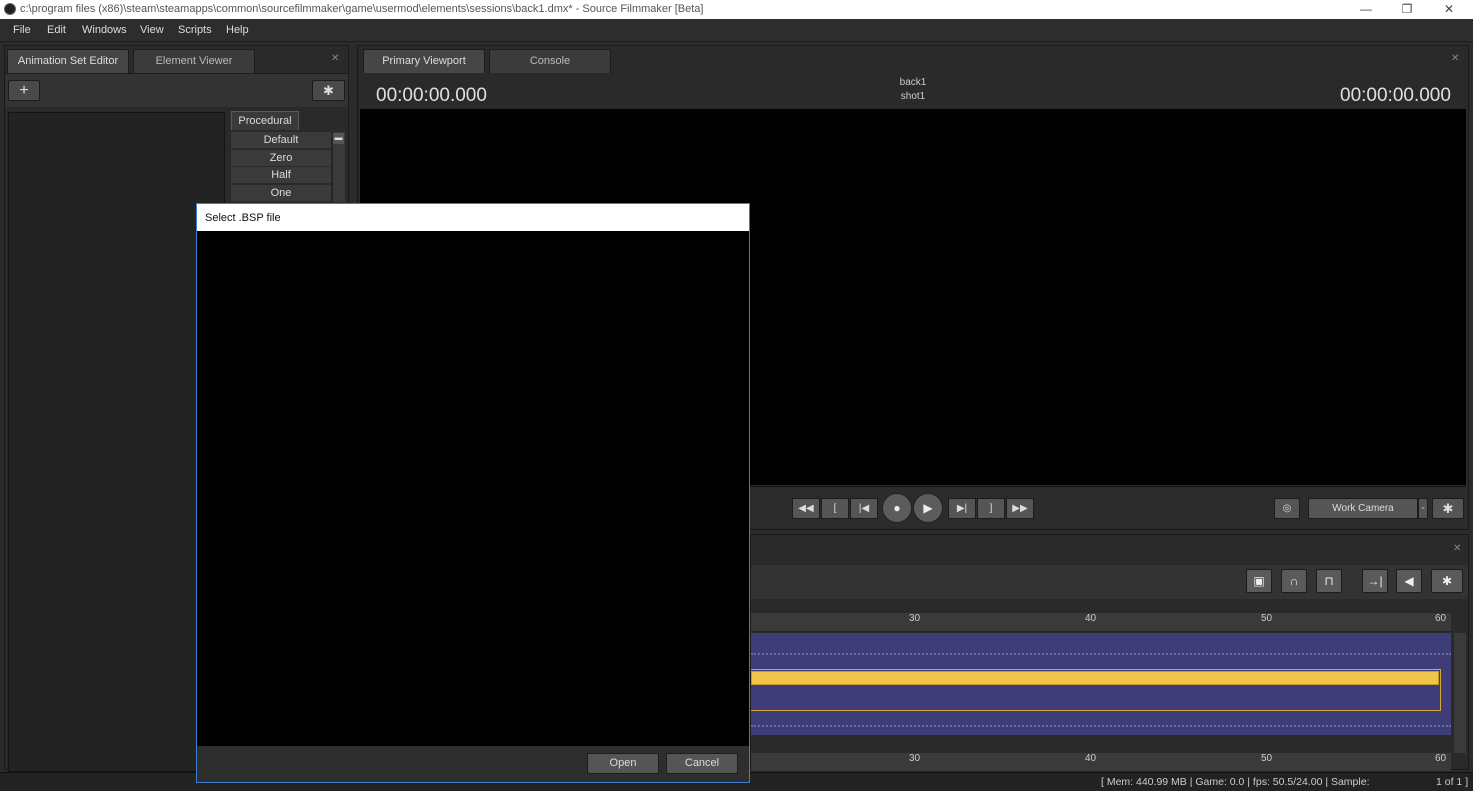 This screenshot has width=1473, height=791. I want to click on rewind-button: ◀◀, so click(806, 508).